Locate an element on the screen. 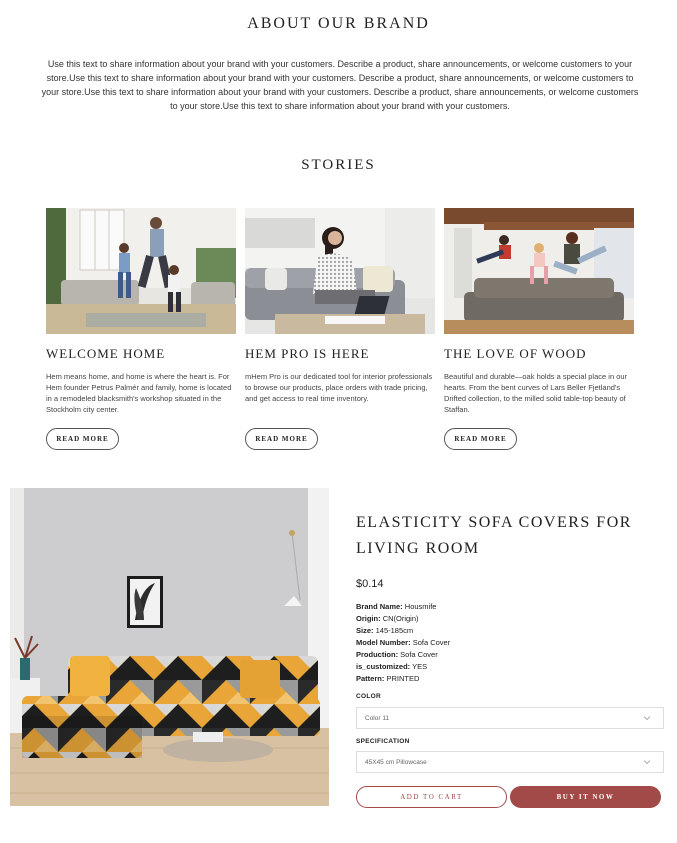  story-title: WELCOME HOME is located at coordinates (141, 354).